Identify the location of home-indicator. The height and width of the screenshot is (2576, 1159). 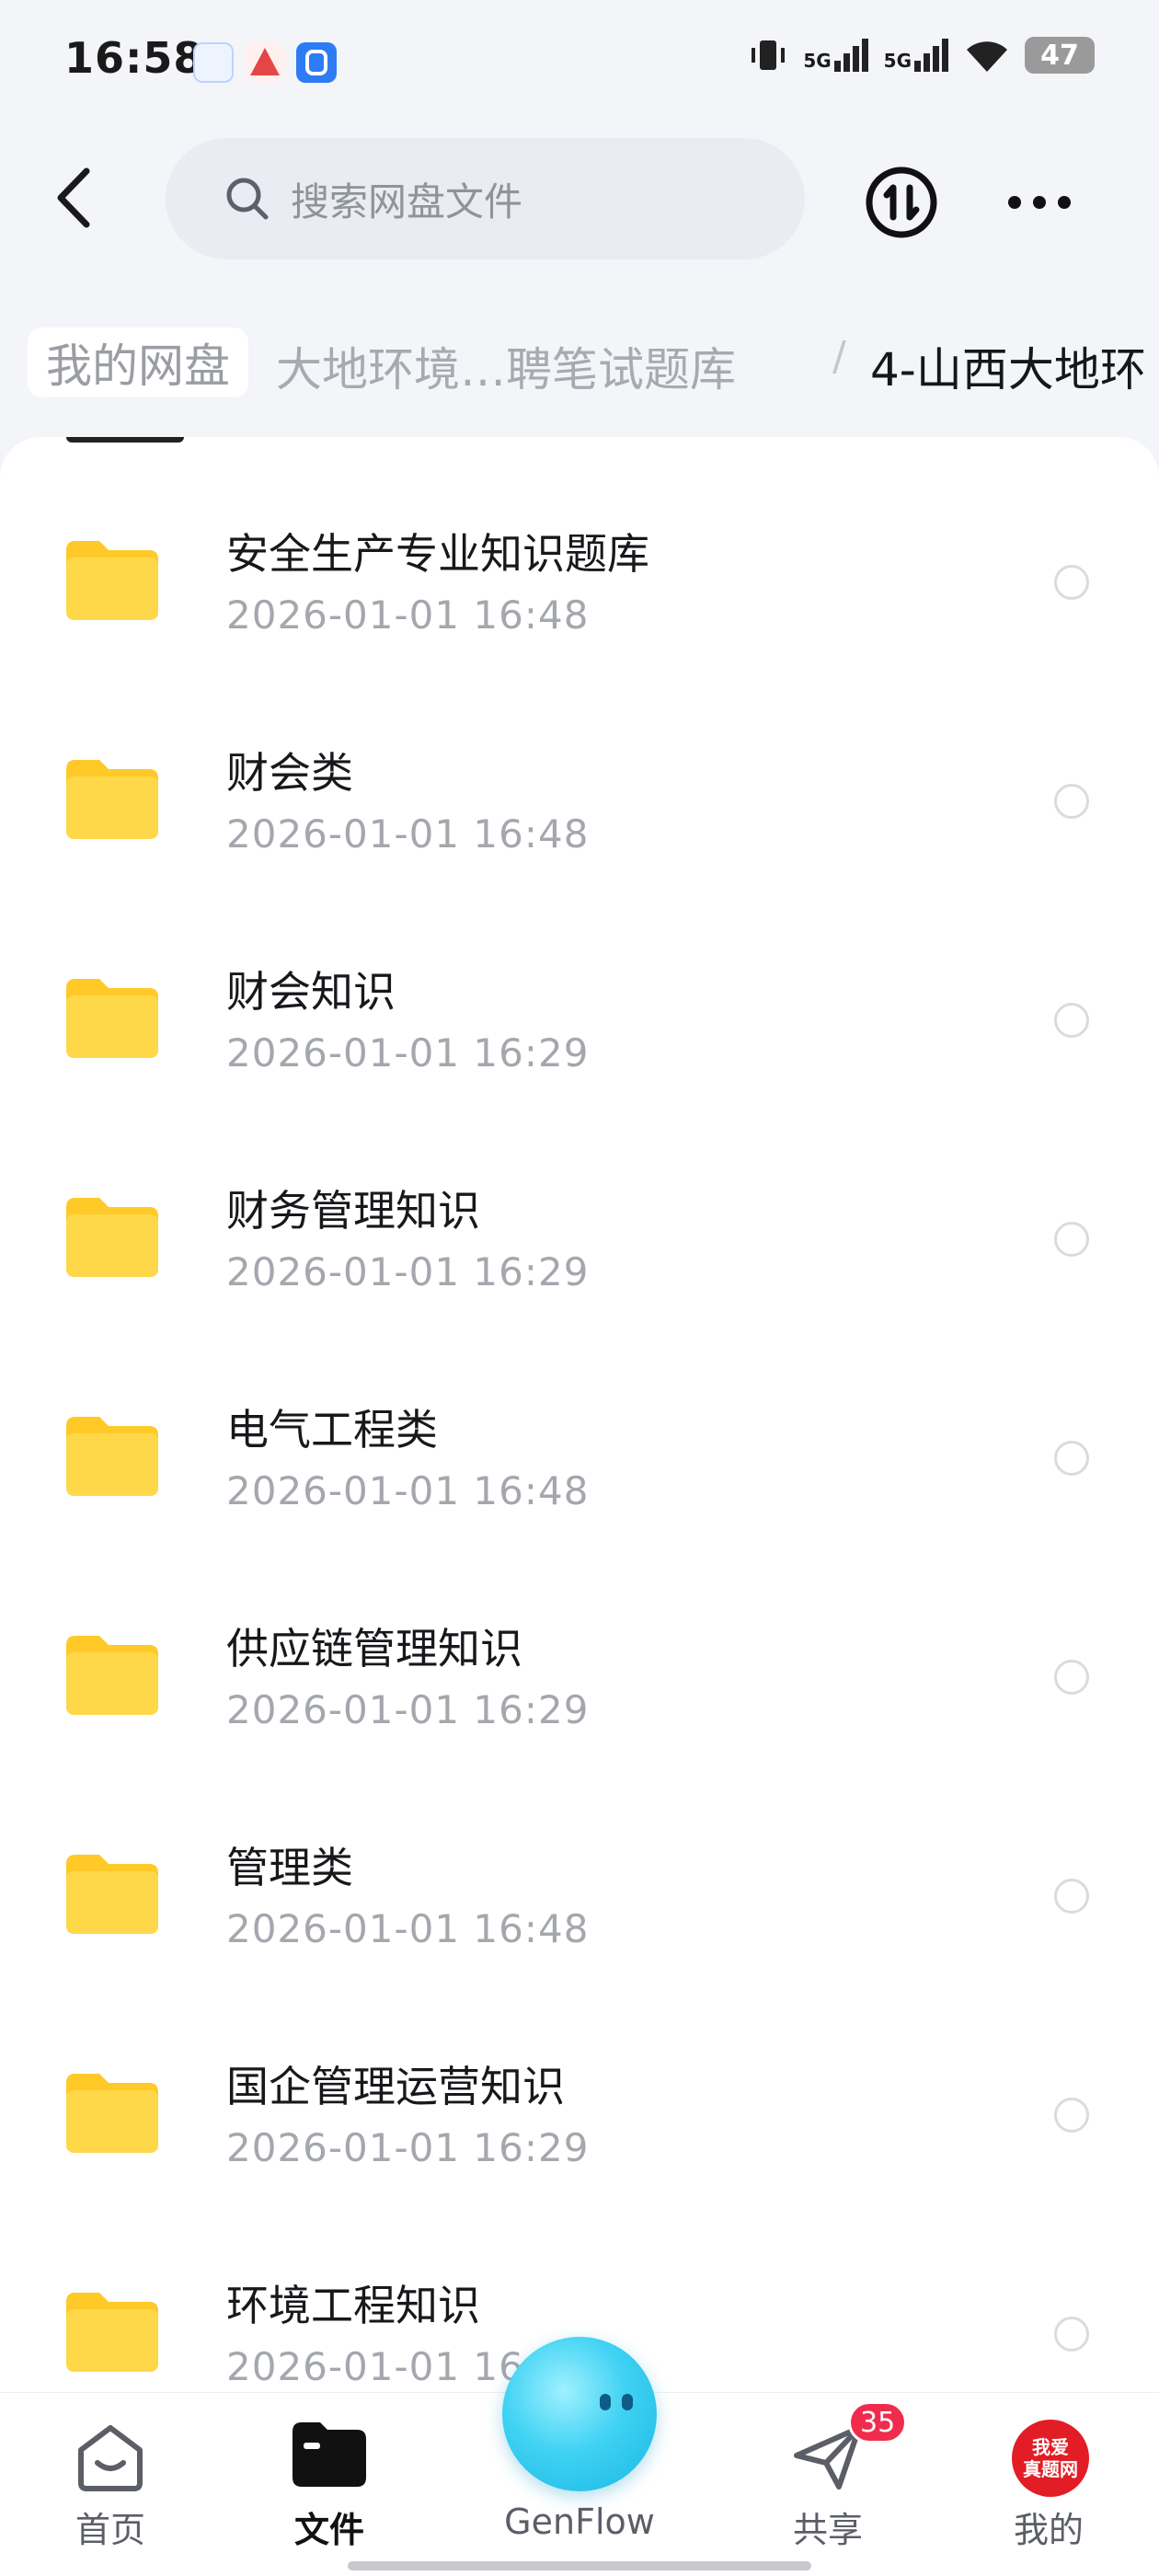
(579, 2565).